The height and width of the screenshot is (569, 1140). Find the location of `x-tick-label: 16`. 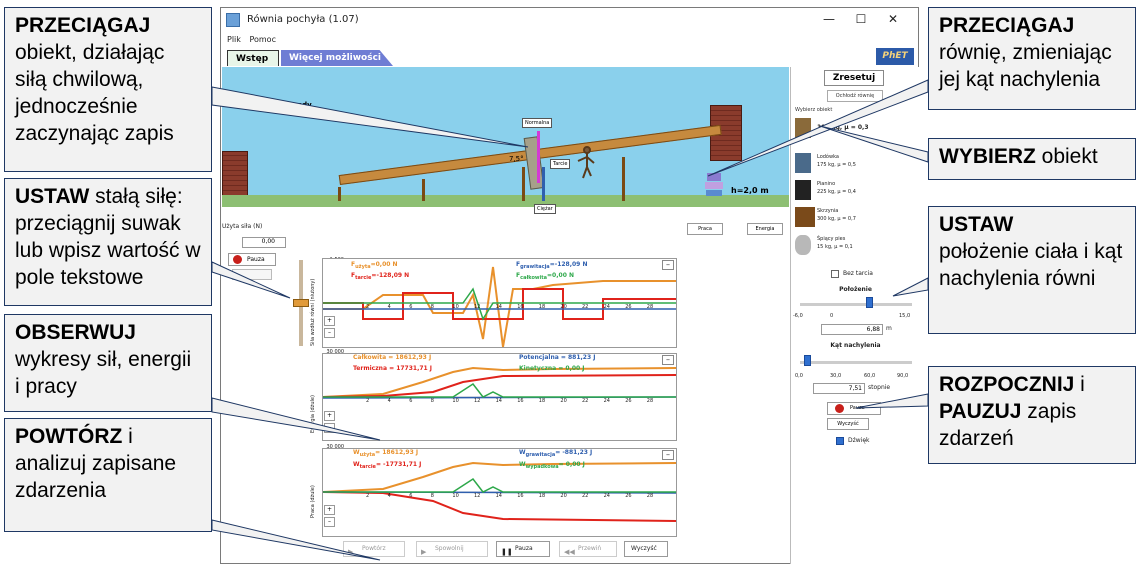

x-tick-label: 16 is located at coordinates (520, 496).